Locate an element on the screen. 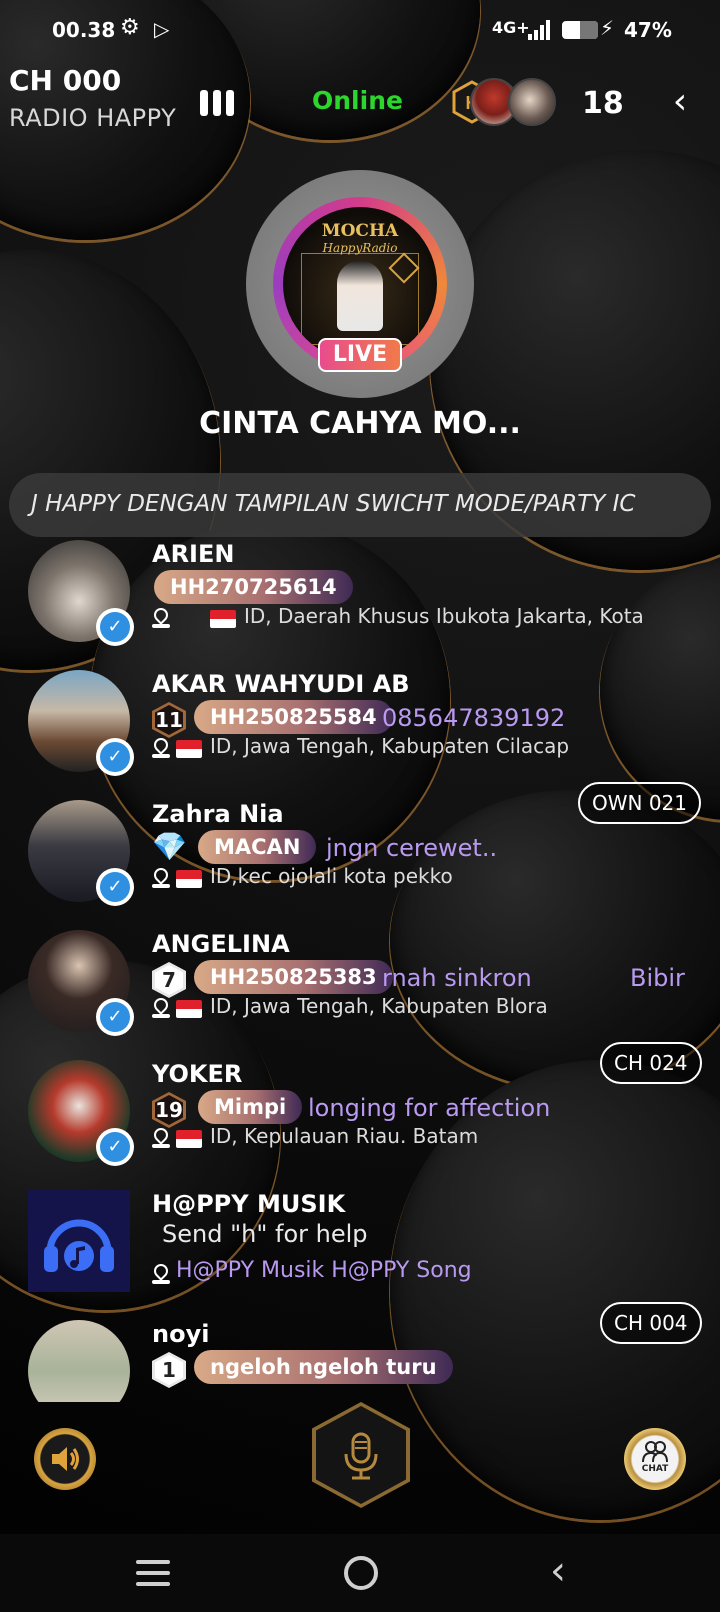 This screenshot has height=1612, width=720. avatar is located at coordinates (79, 1361).